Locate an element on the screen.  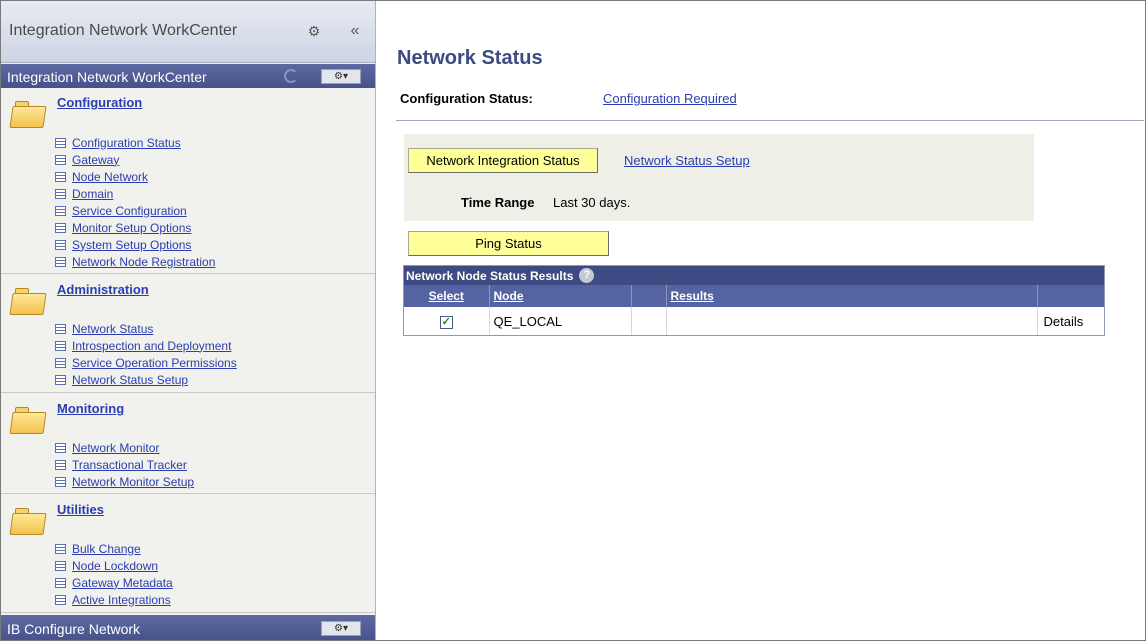
ping-status-button: Ping Status is located at coordinates (508, 243).